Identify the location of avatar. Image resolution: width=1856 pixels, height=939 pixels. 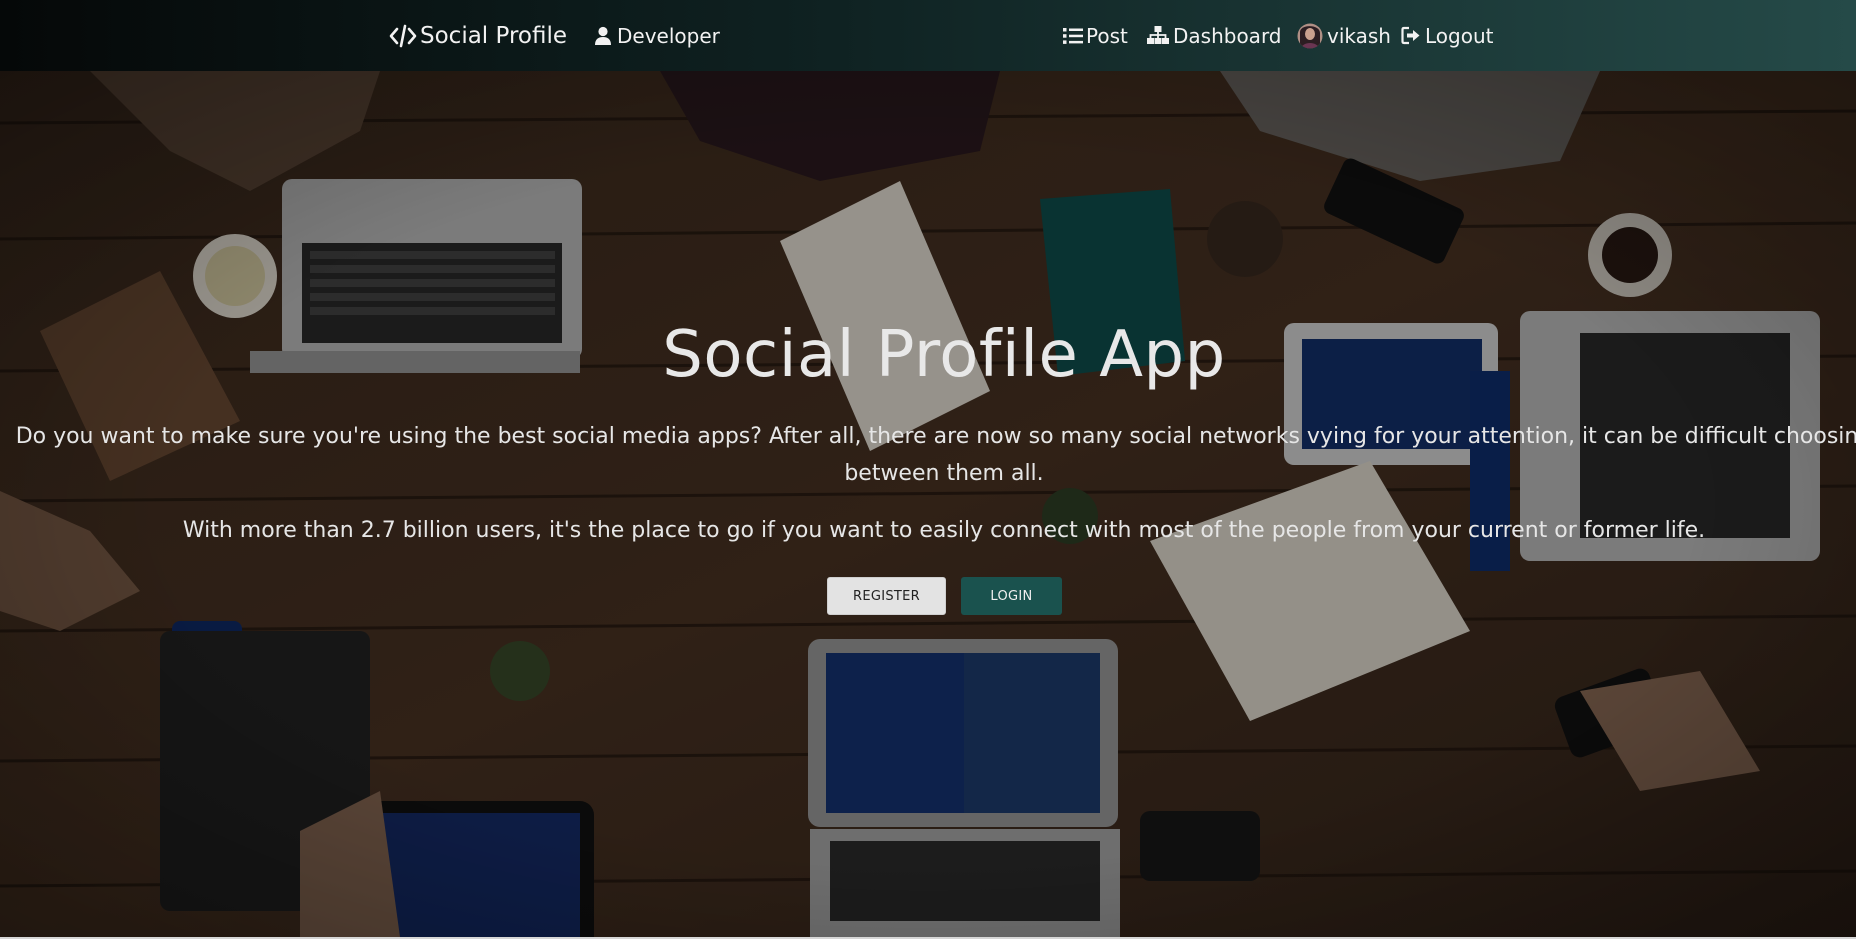
(1310, 35).